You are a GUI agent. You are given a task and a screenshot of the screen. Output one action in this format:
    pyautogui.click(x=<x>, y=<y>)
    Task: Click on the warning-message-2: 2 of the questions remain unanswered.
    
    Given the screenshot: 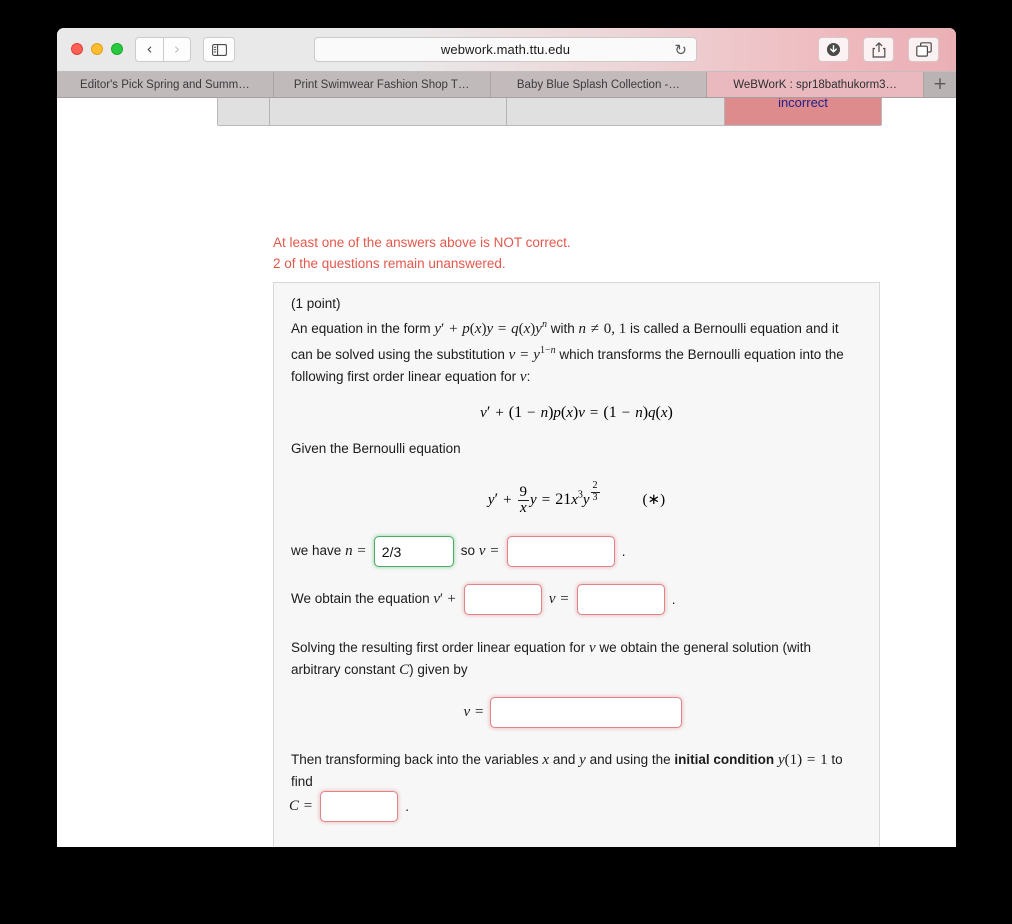 What is the action you would take?
    pyautogui.click(x=389, y=263)
    